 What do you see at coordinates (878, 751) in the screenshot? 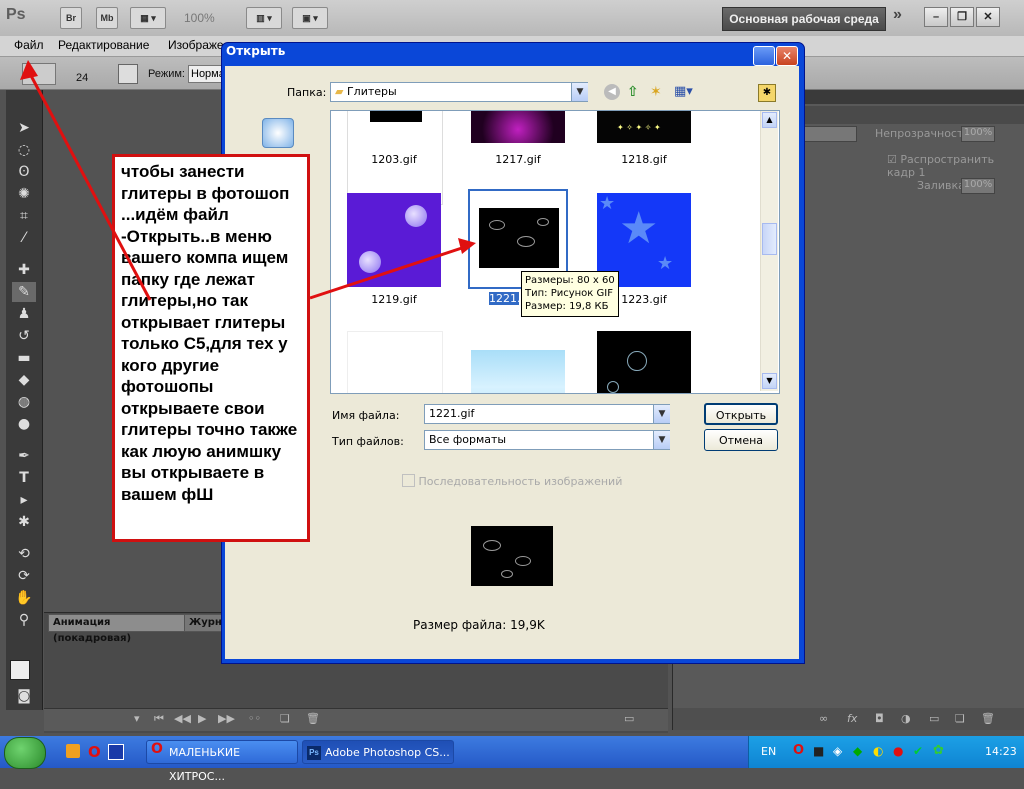
I see `tray-volume-icon: ◐` at bounding box center [878, 751].